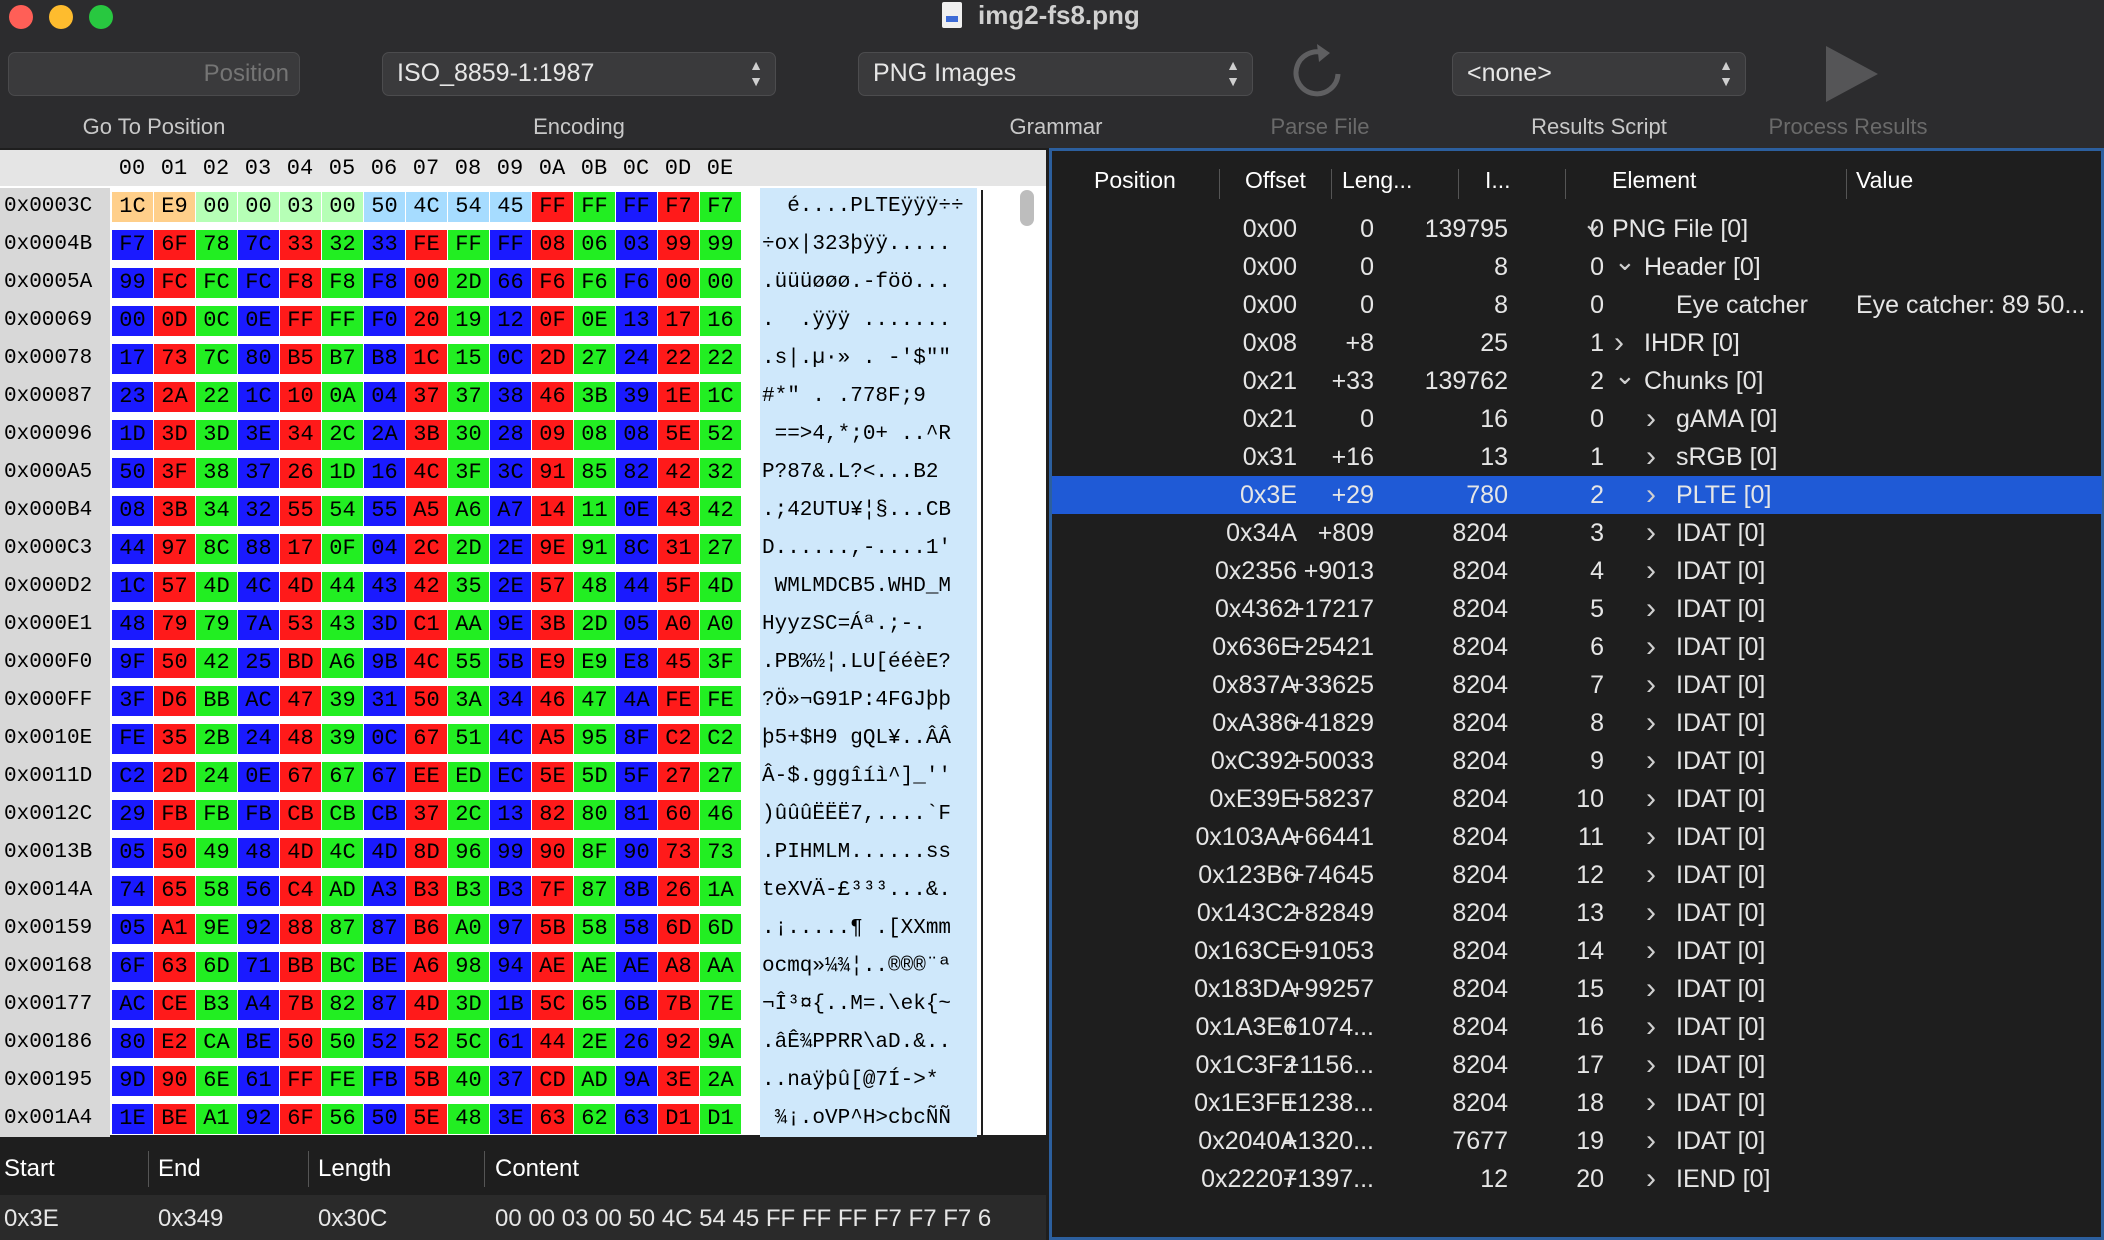 The width and height of the screenshot is (2104, 1240). What do you see at coordinates (342, 625) in the screenshot?
I see `hex-byte: 43` at bounding box center [342, 625].